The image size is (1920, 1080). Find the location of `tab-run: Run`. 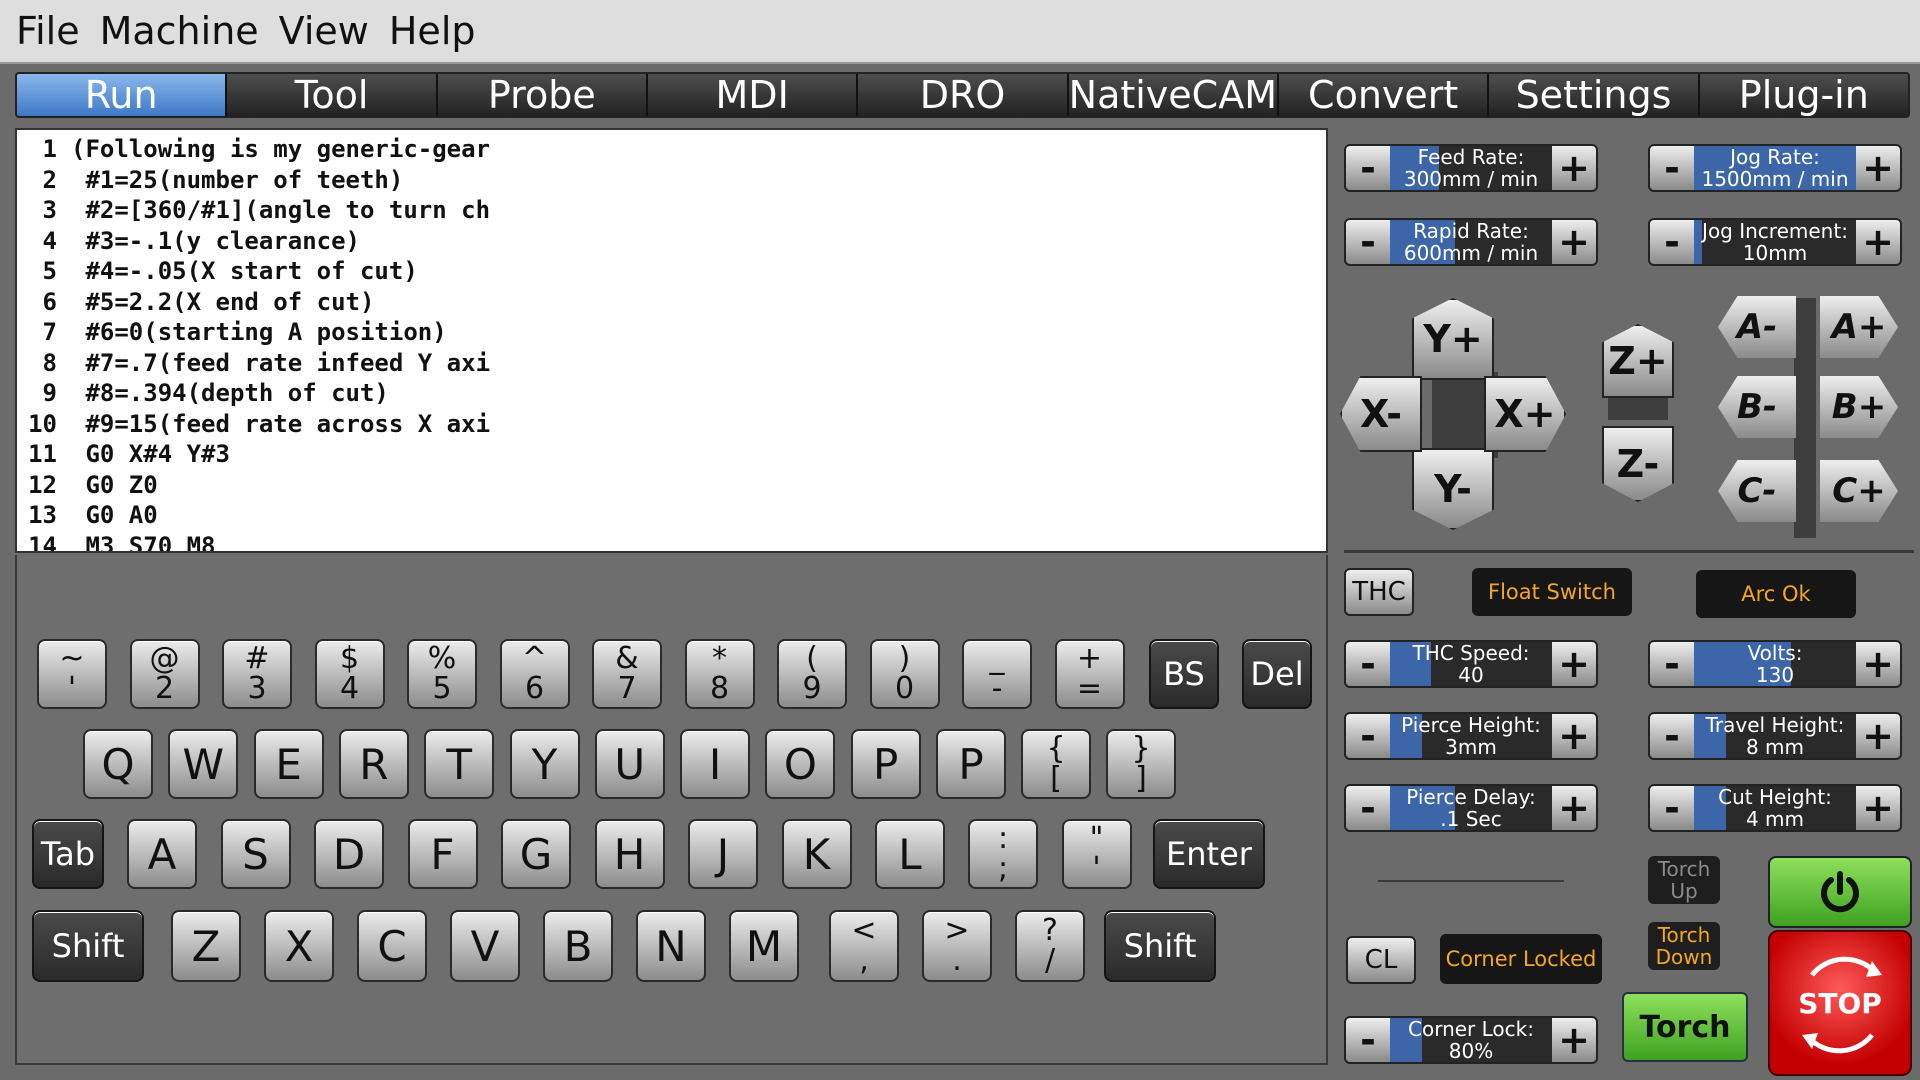

tab-run: Run is located at coordinates (122, 95).